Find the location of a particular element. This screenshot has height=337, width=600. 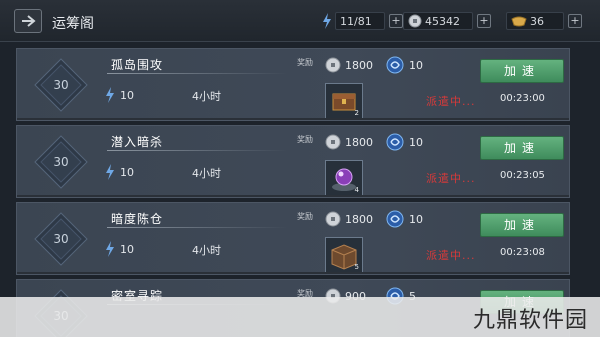

gold-value: 36 is located at coordinates (537, 21).